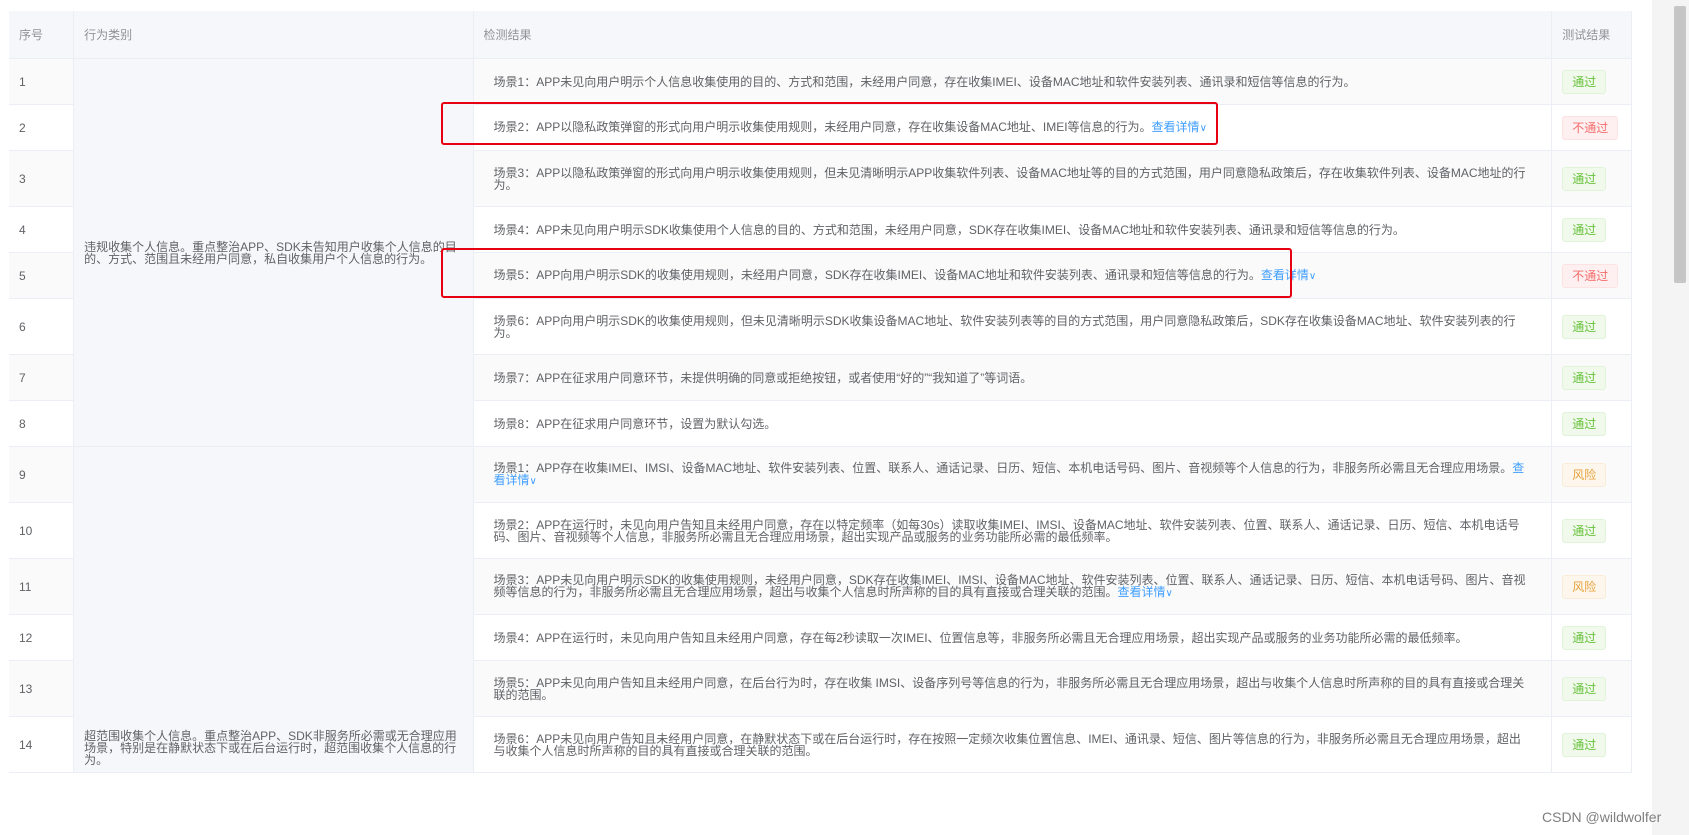  I want to click on row-index-cell: 14, so click(42, 744).